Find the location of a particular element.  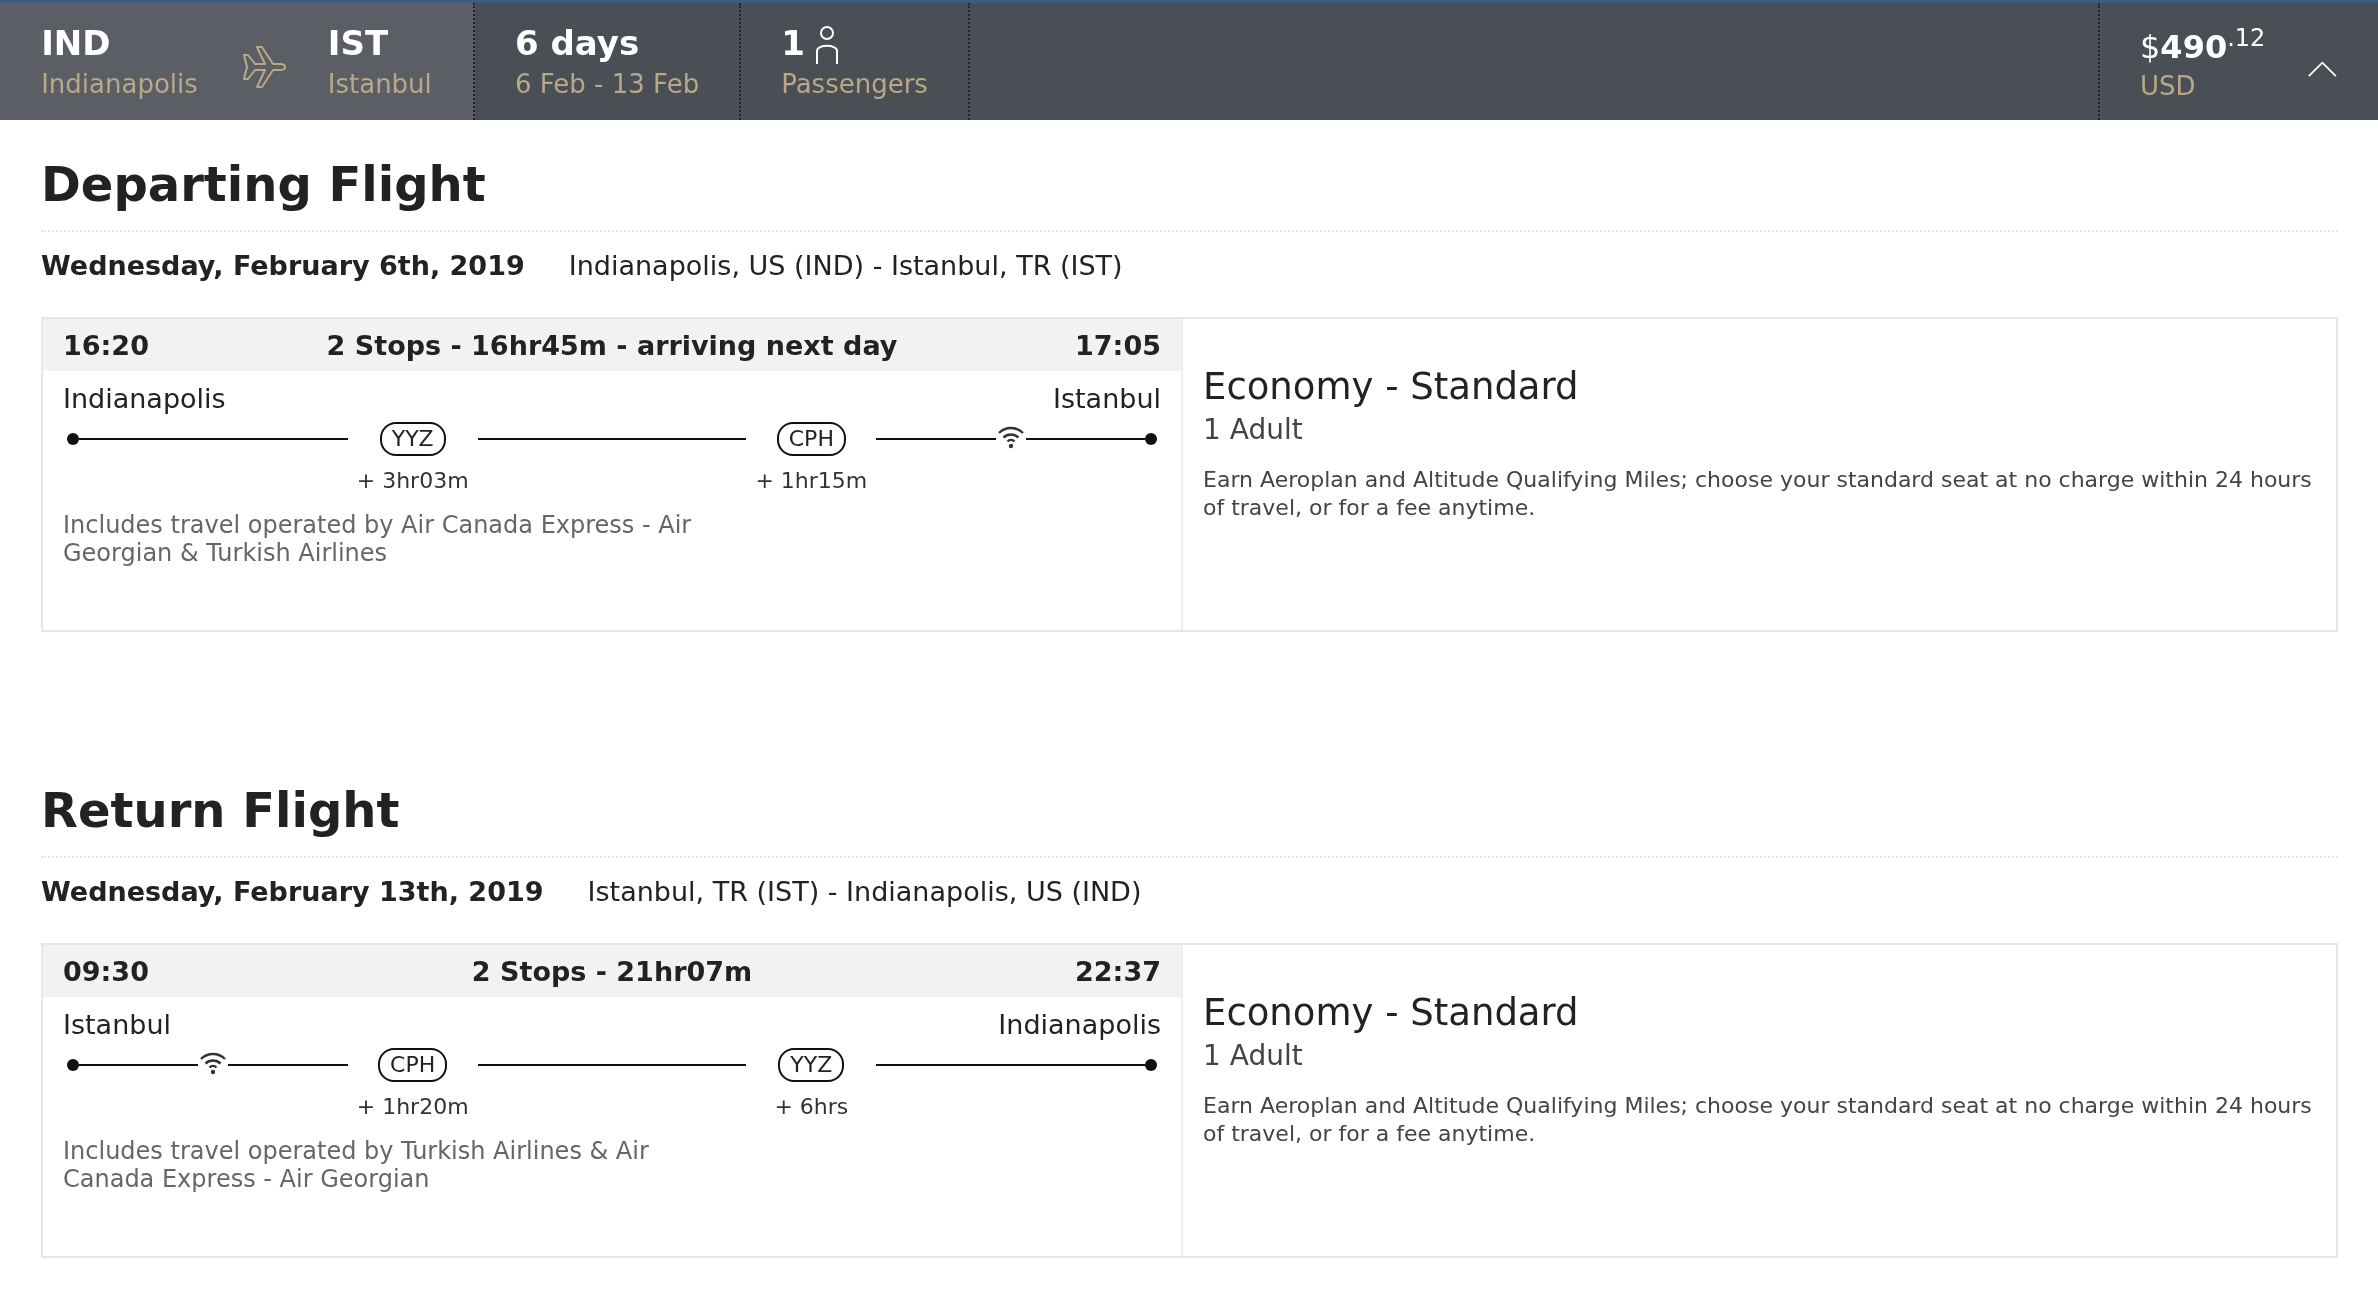

currency: USD is located at coordinates (2168, 86).